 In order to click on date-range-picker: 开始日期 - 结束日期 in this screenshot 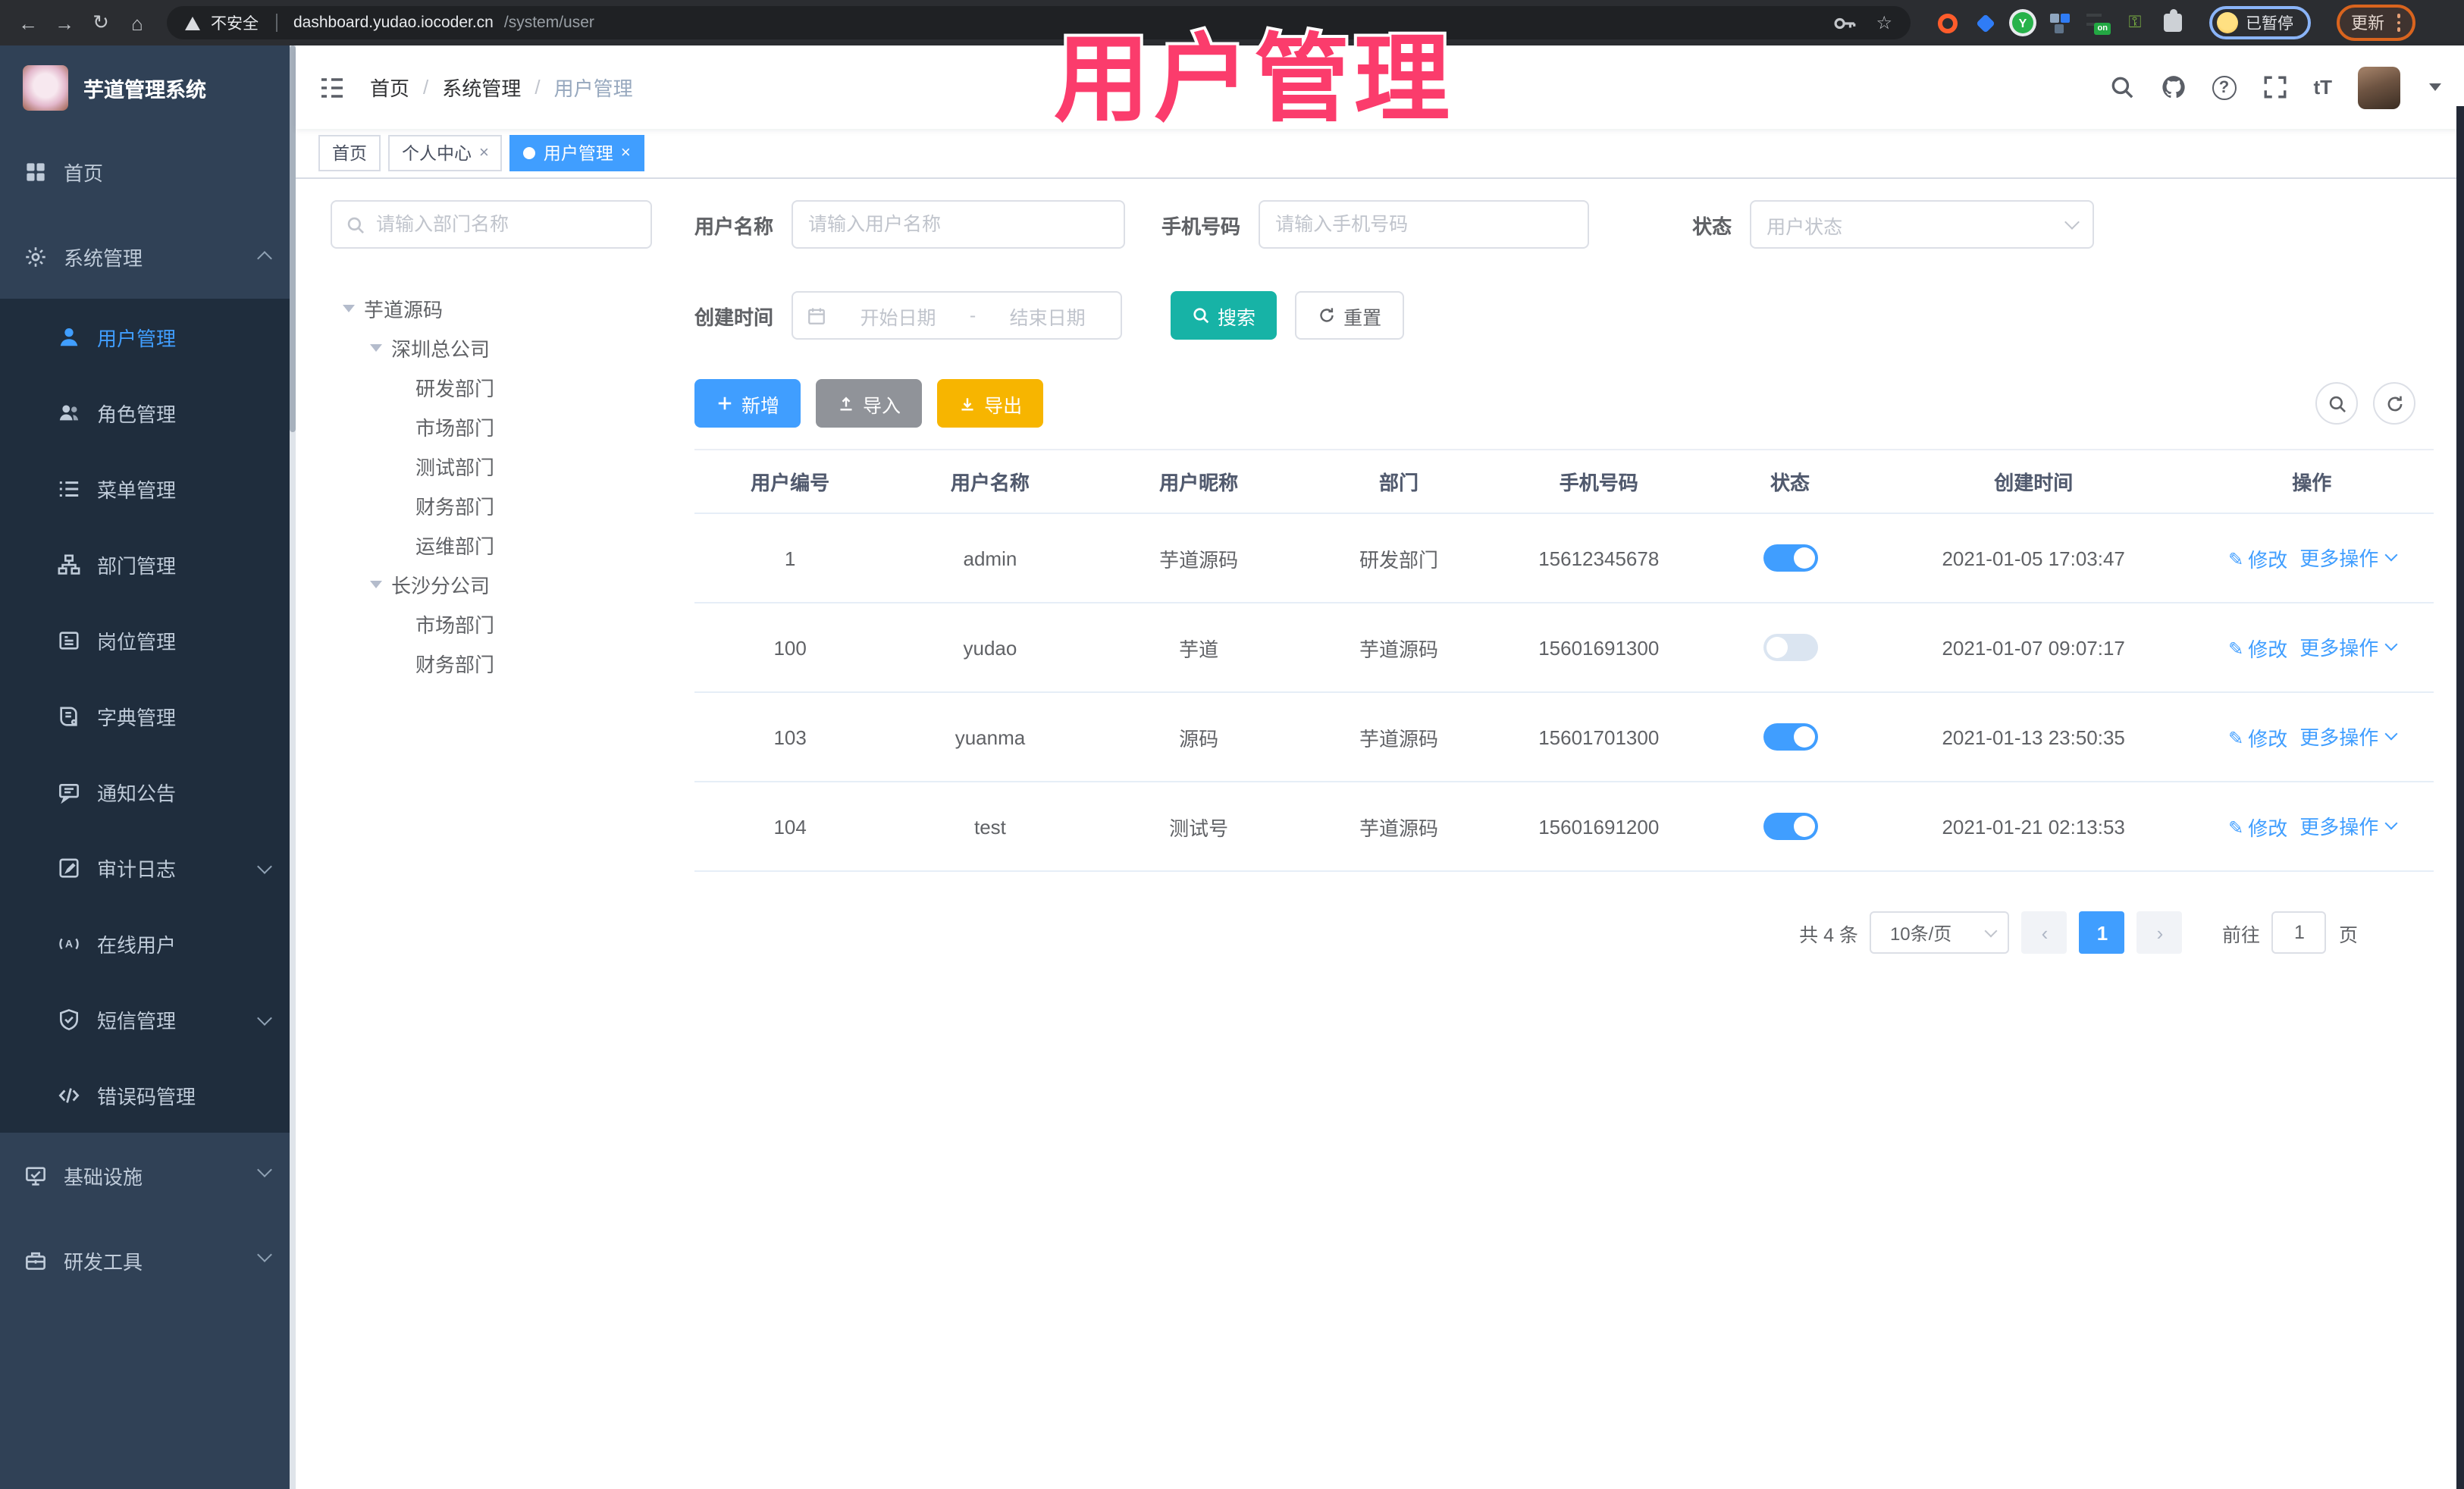, I will do `click(957, 315)`.